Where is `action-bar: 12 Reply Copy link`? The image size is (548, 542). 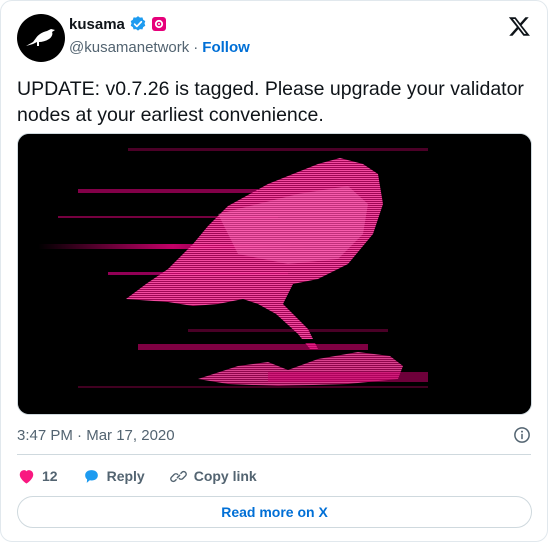
action-bar: 12 Reply Copy link is located at coordinates (149, 476).